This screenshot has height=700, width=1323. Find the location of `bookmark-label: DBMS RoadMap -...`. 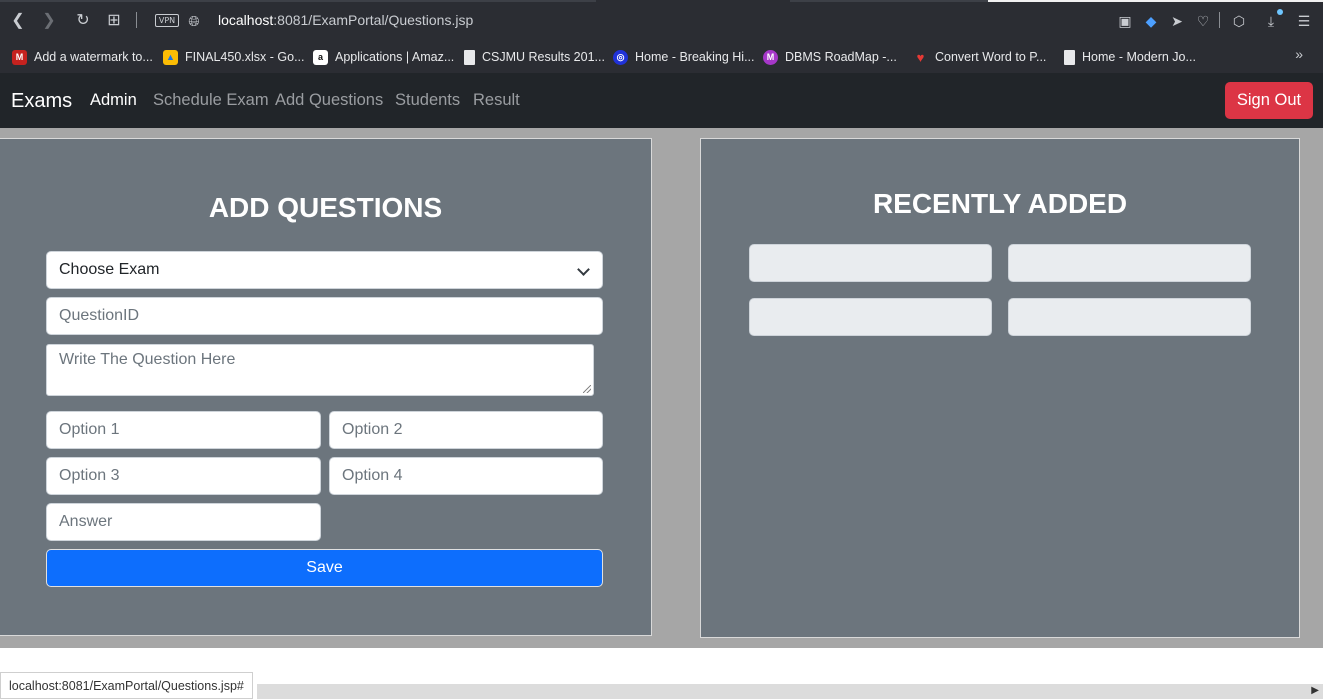

bookmark-label: DBMS RoadMap -... is located at coordinates (841, 57).